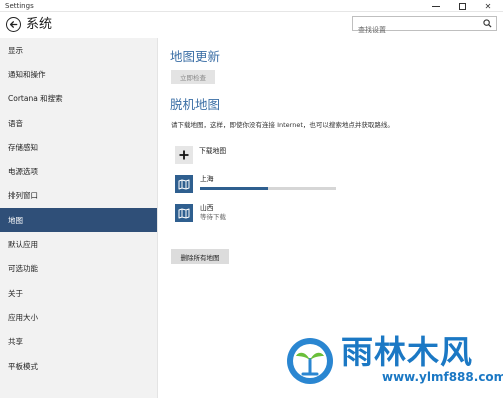 The image size is (503, 403). I want to click on watermark-url: www.ylmf888.com, so click(442, 377).